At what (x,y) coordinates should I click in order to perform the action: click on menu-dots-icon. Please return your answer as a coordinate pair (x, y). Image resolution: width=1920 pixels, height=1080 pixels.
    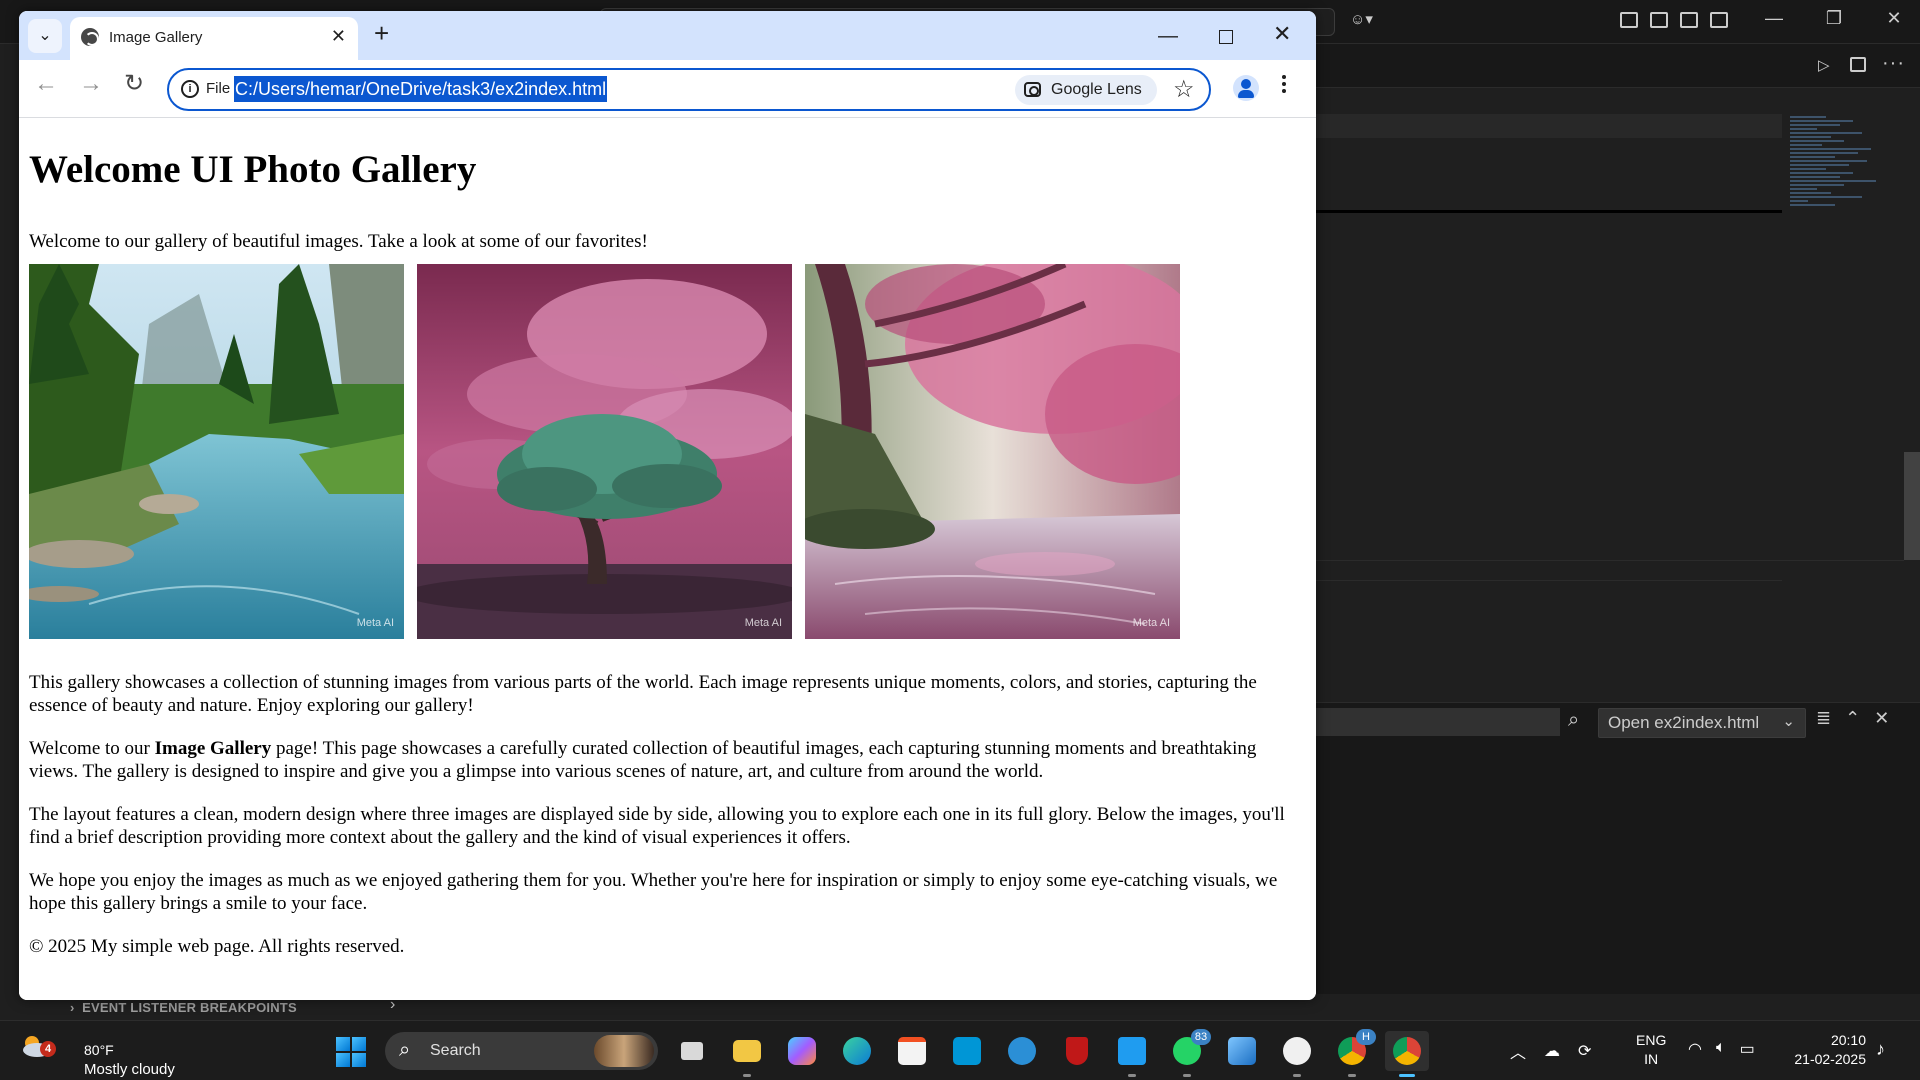
    Looking at the image, I should click on (1285, 84).